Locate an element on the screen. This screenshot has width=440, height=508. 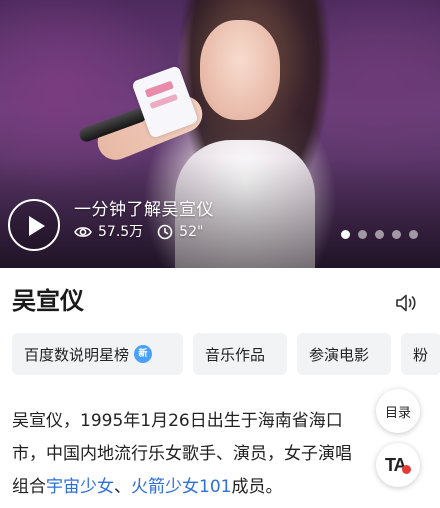
tab-fans: 粉 is located at coordinates (420, 354).